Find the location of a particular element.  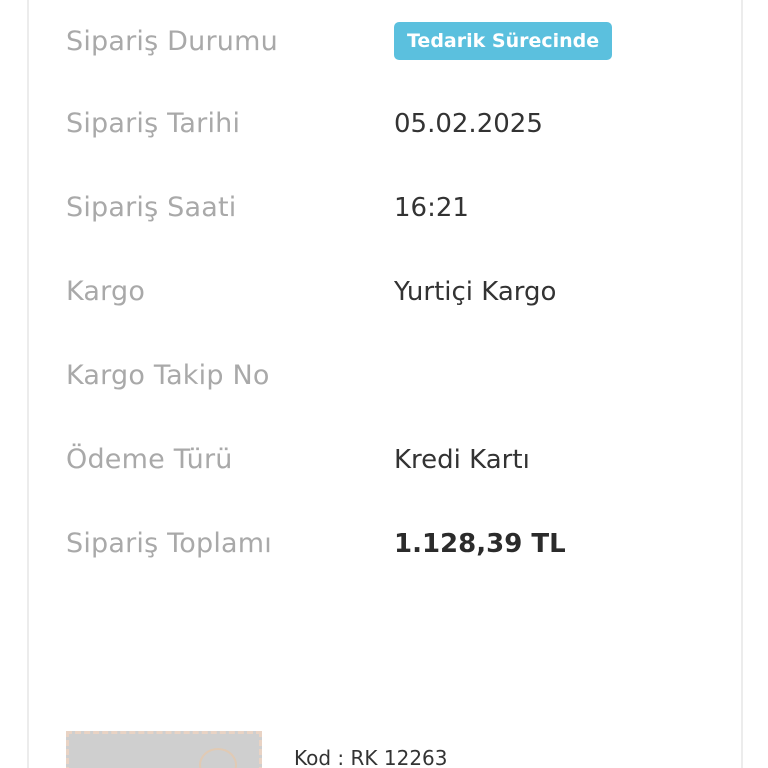

order-total-value: 1.128,39 TL is located at coordinates (480, 544).